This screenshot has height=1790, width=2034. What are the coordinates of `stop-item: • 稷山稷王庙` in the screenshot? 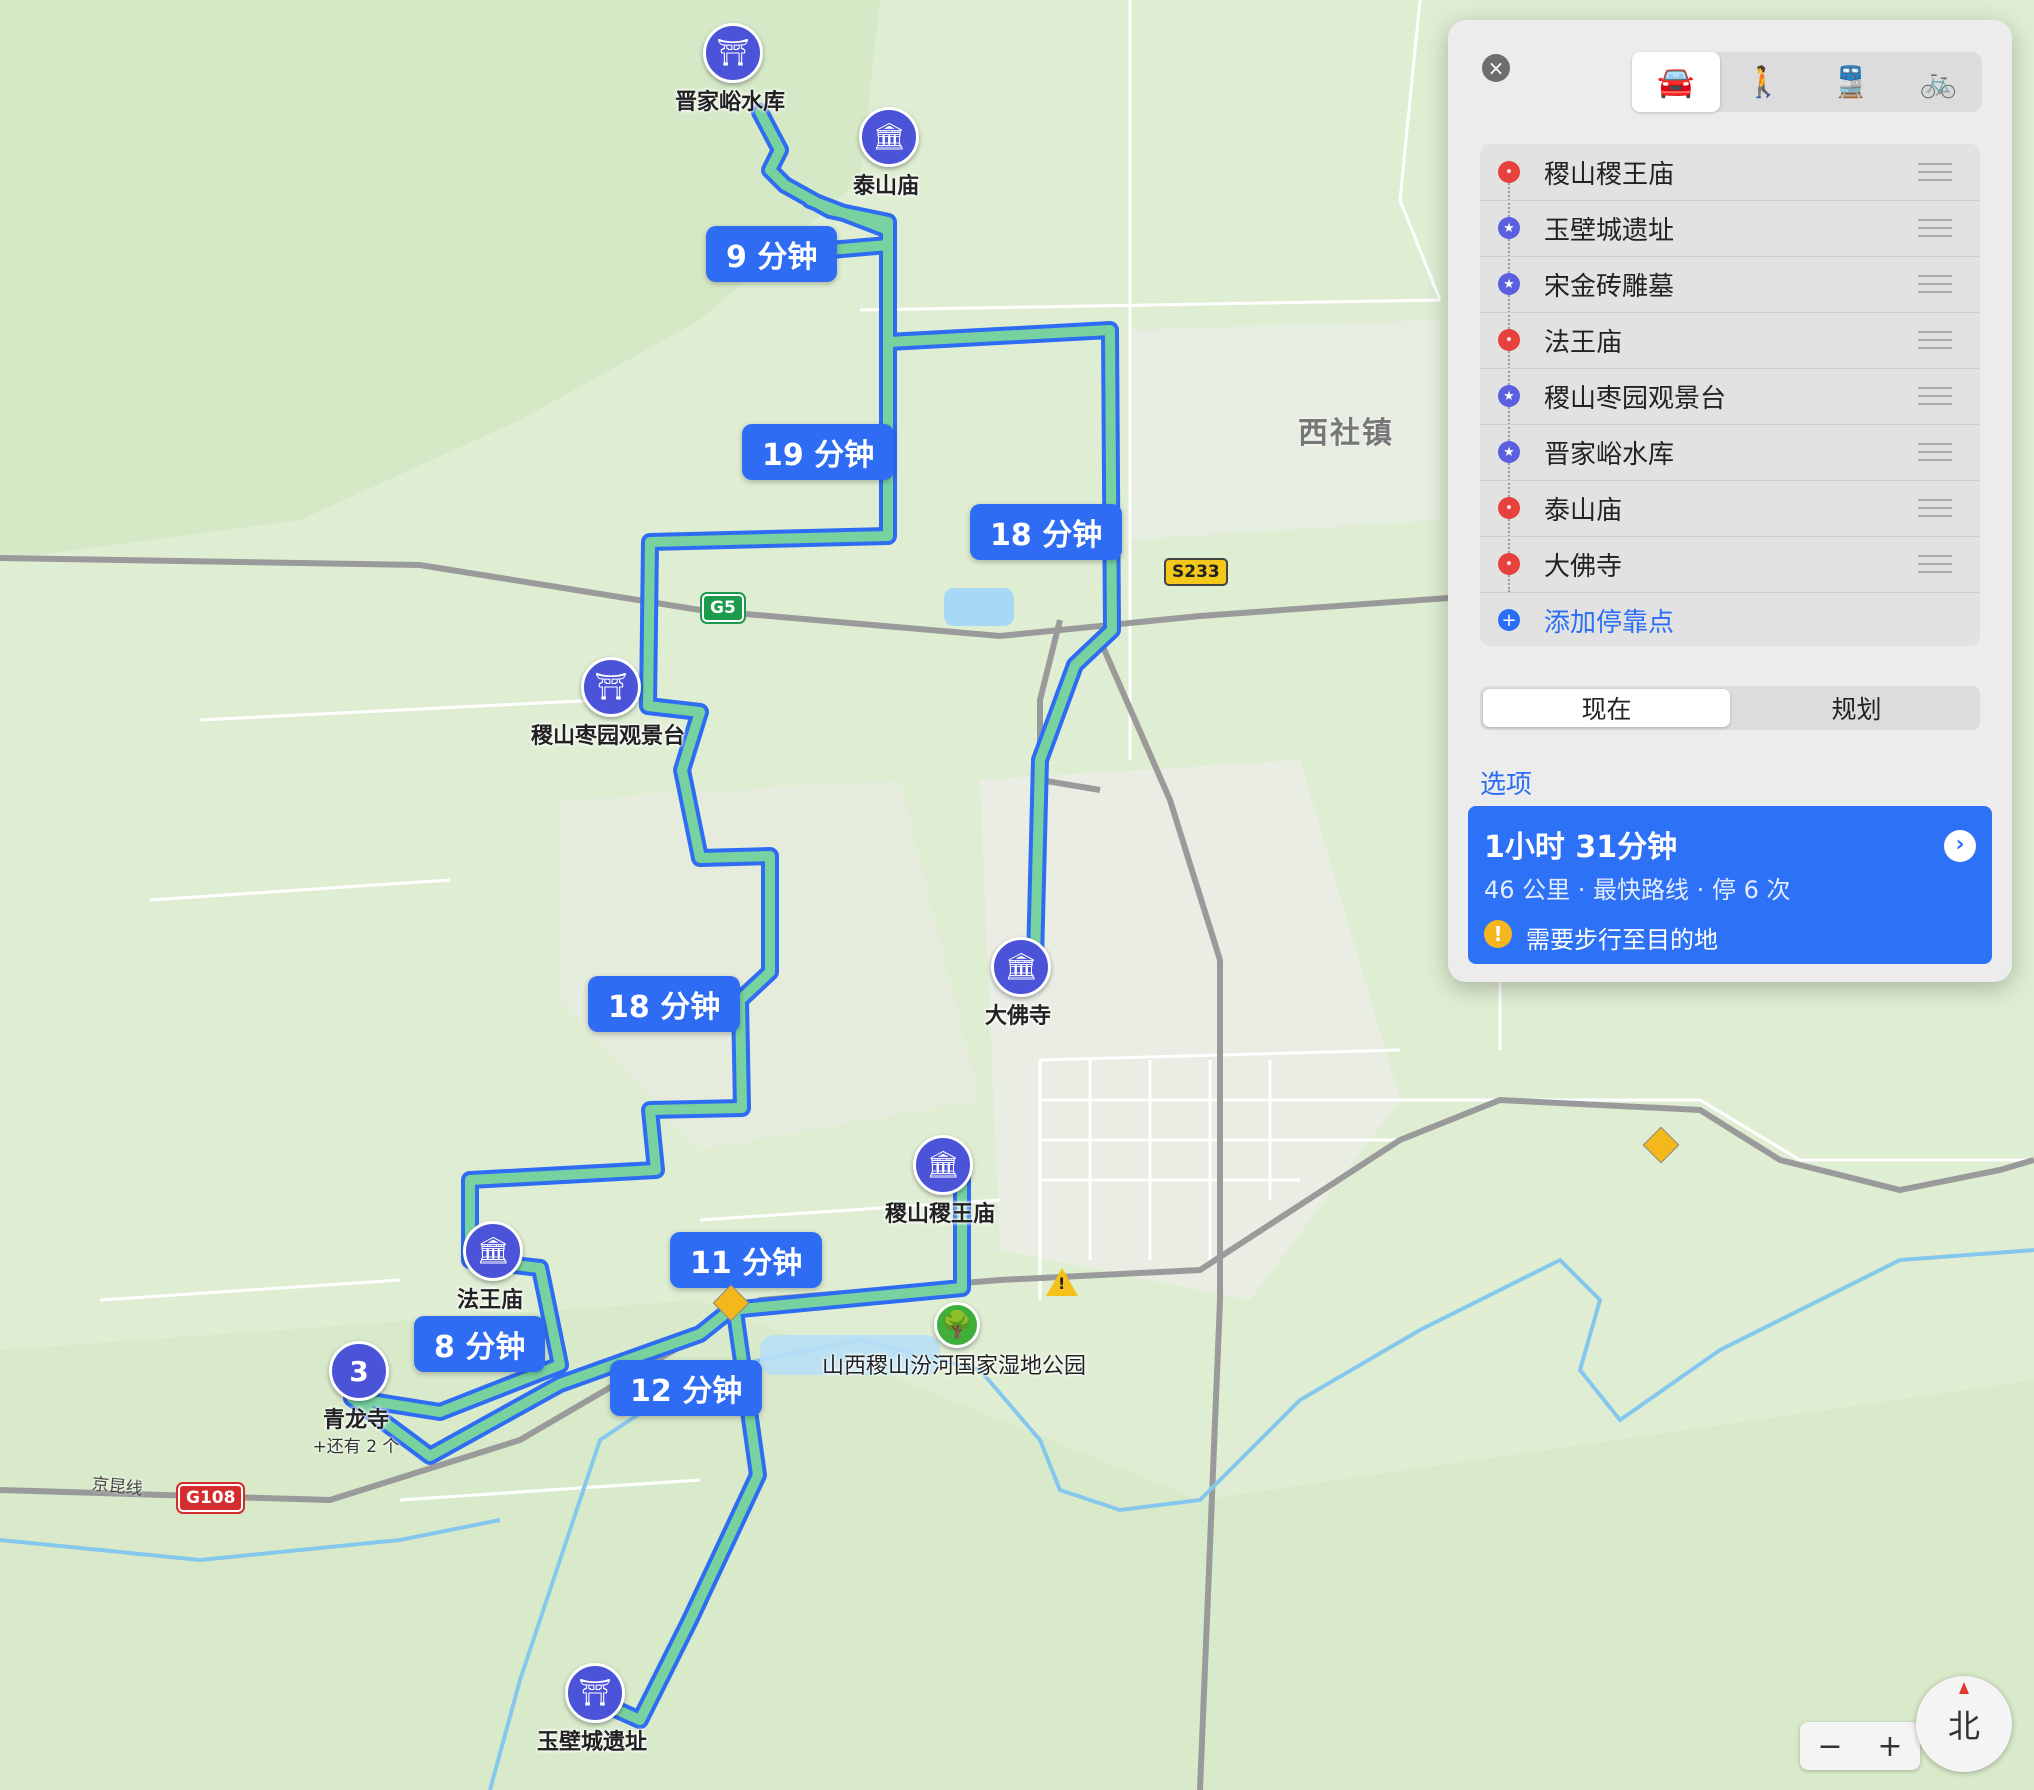 It's located at (1730, 172).